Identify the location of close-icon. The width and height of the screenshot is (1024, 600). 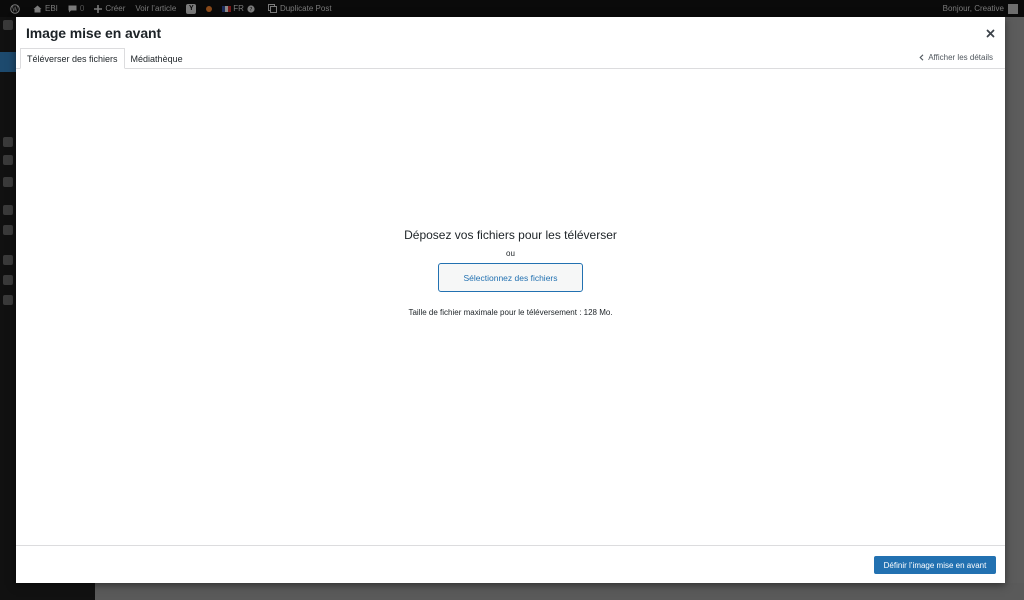
(990, 33).